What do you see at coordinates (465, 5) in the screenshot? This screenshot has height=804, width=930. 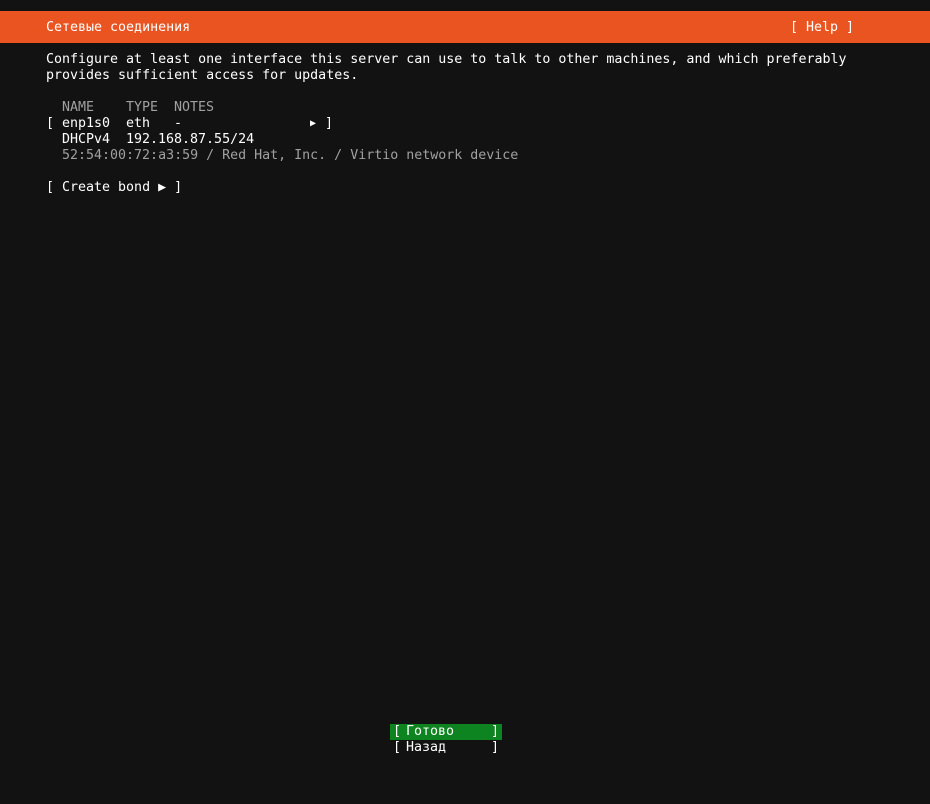 I see `window-top-strip` at bounding box center [465, 5].